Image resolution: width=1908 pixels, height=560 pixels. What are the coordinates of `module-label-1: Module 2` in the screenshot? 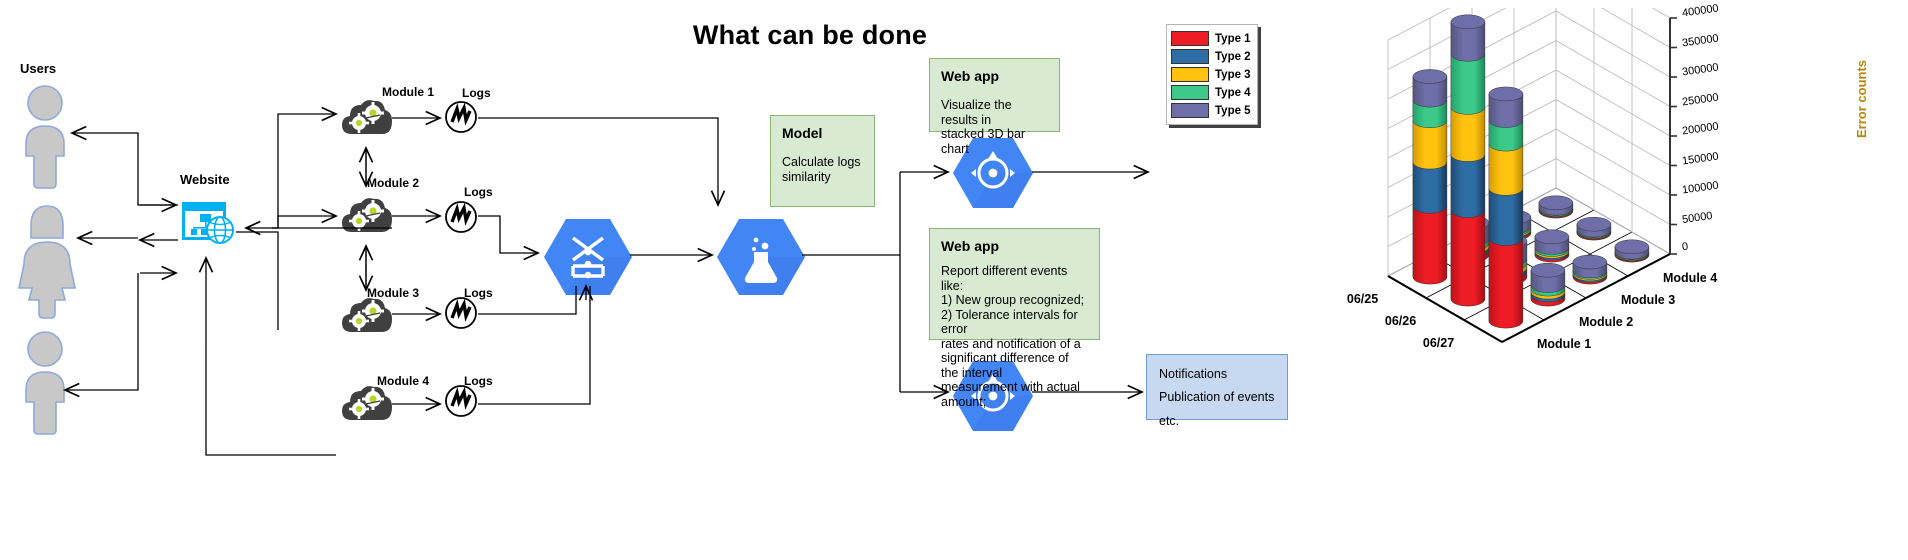 It's located at (1606, 322).